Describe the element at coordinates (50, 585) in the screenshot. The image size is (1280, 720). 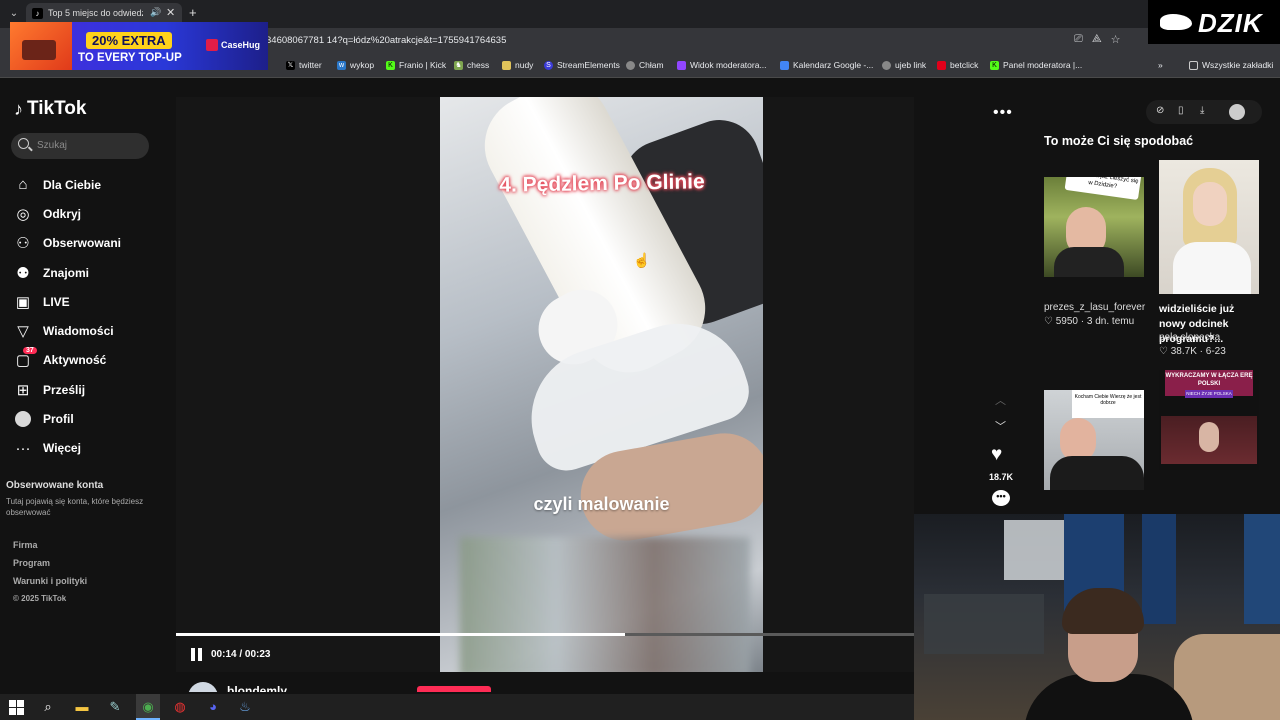
I see `footer-link-terms: Warunki i polityki` at that location.